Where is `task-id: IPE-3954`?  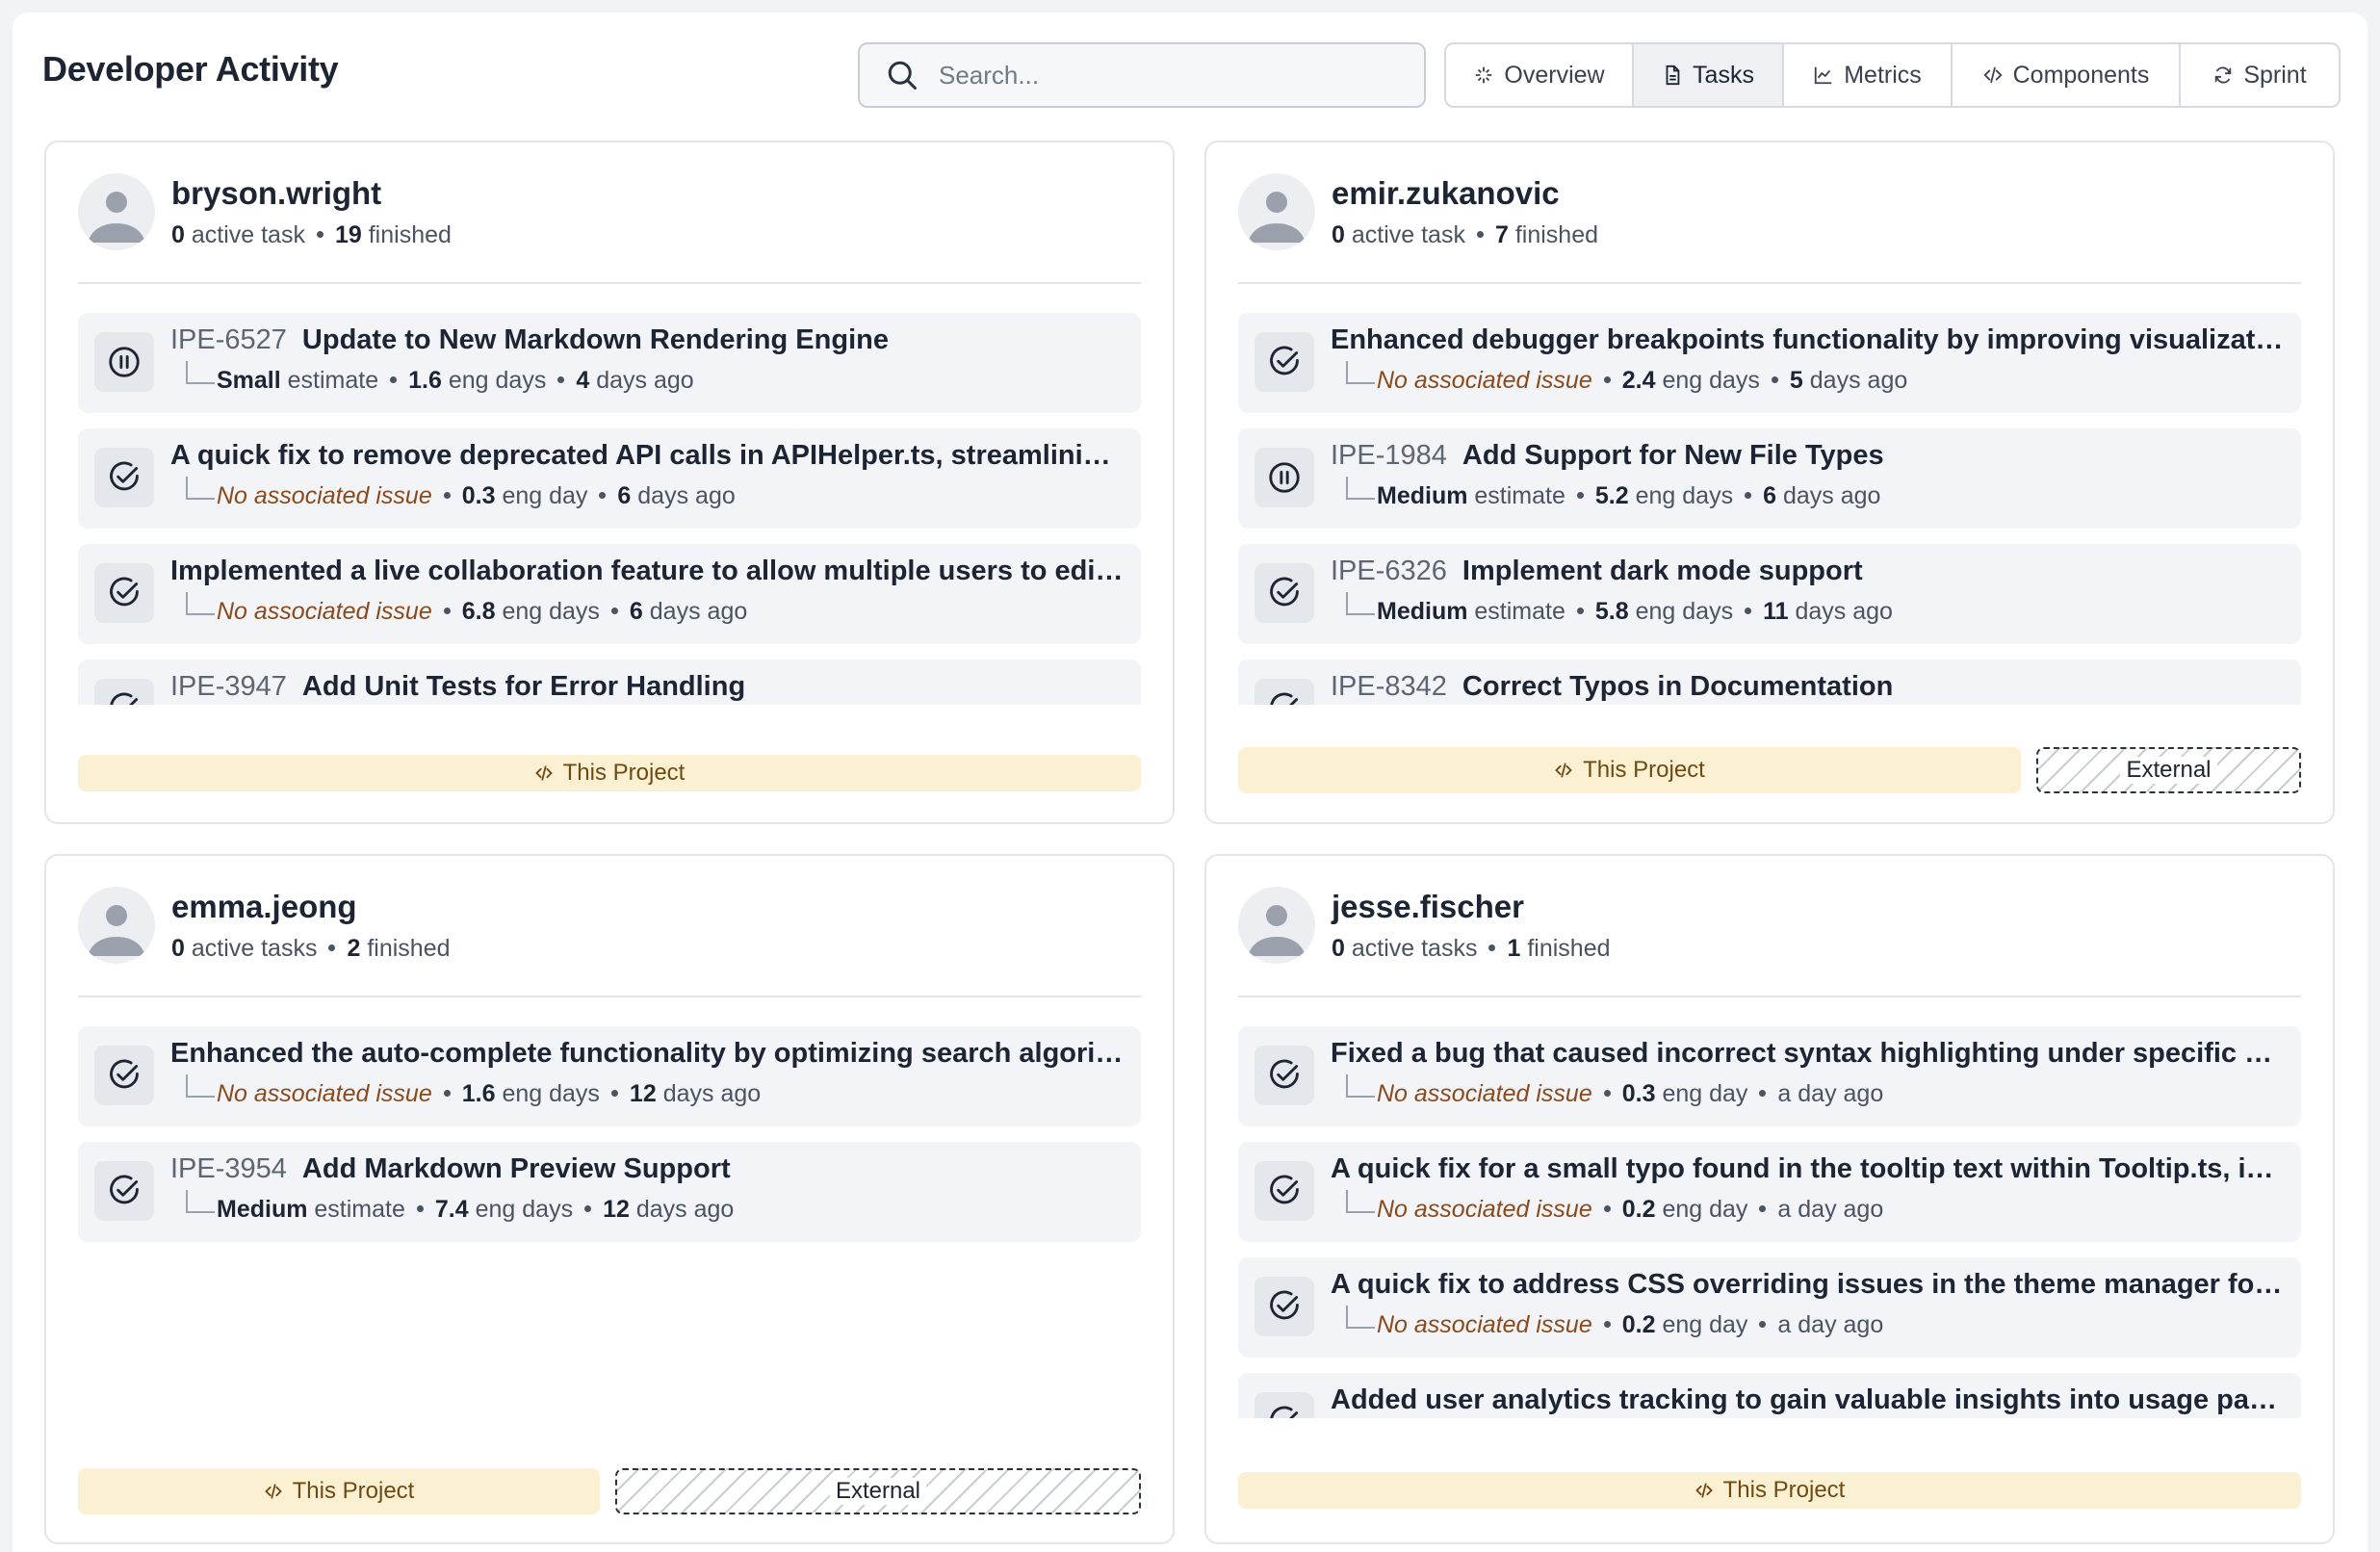
task-id: IPE-3954 is located at coordinates (229, 1168).